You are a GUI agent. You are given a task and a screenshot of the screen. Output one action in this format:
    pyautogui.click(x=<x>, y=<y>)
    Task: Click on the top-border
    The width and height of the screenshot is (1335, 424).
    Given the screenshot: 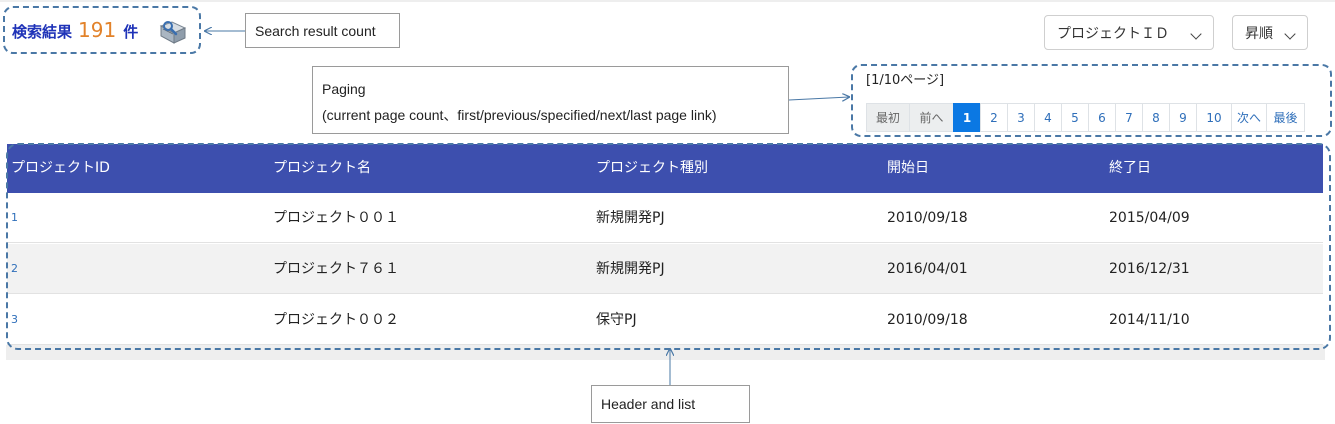 What is the action you would take?
    pyautogui.click(x=667, y=1)
    